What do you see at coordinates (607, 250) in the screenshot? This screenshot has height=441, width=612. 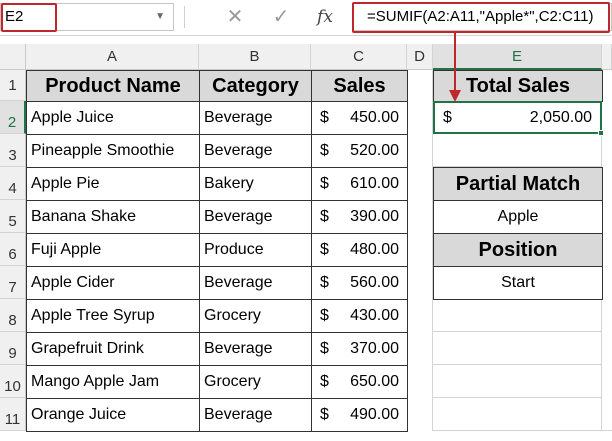 I see `column-f-cells` at bounding box center [607, 250].